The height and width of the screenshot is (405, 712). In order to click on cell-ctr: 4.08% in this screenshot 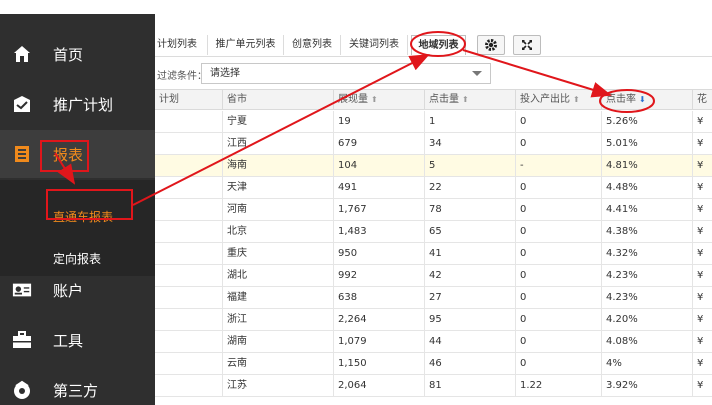, I will do `click(646, 342)`.